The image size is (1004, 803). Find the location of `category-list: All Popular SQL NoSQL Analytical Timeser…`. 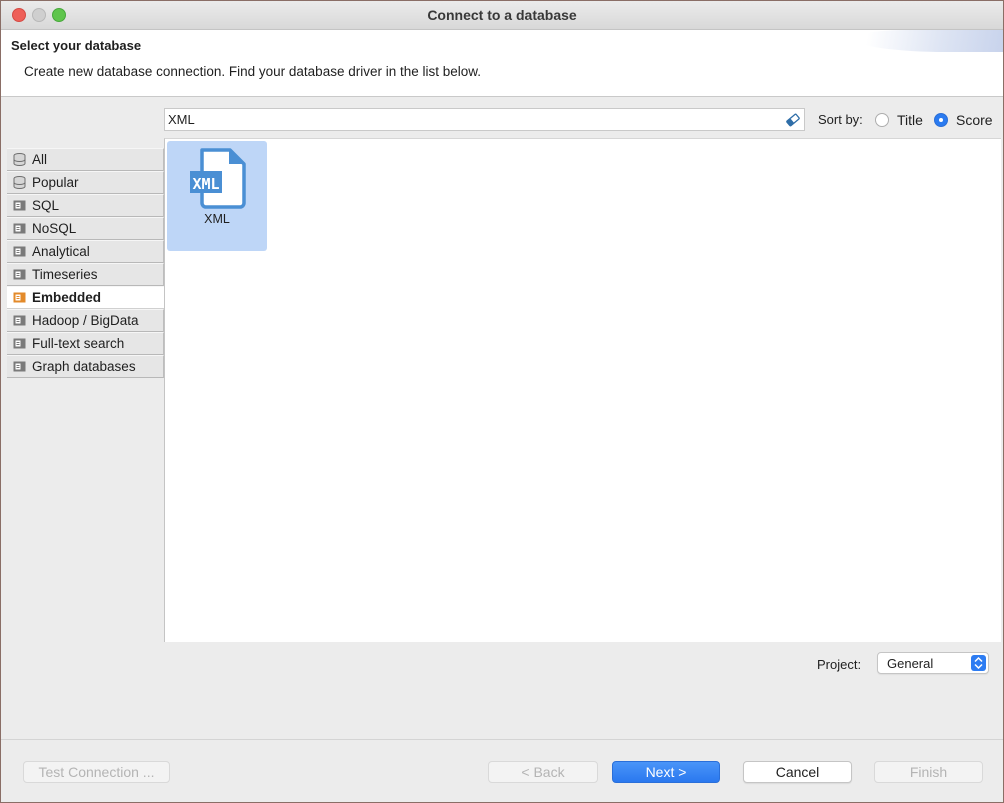

category-list: All Popular SQL NoSQL Analytical Timeser… is located at coordinates (85, 263).